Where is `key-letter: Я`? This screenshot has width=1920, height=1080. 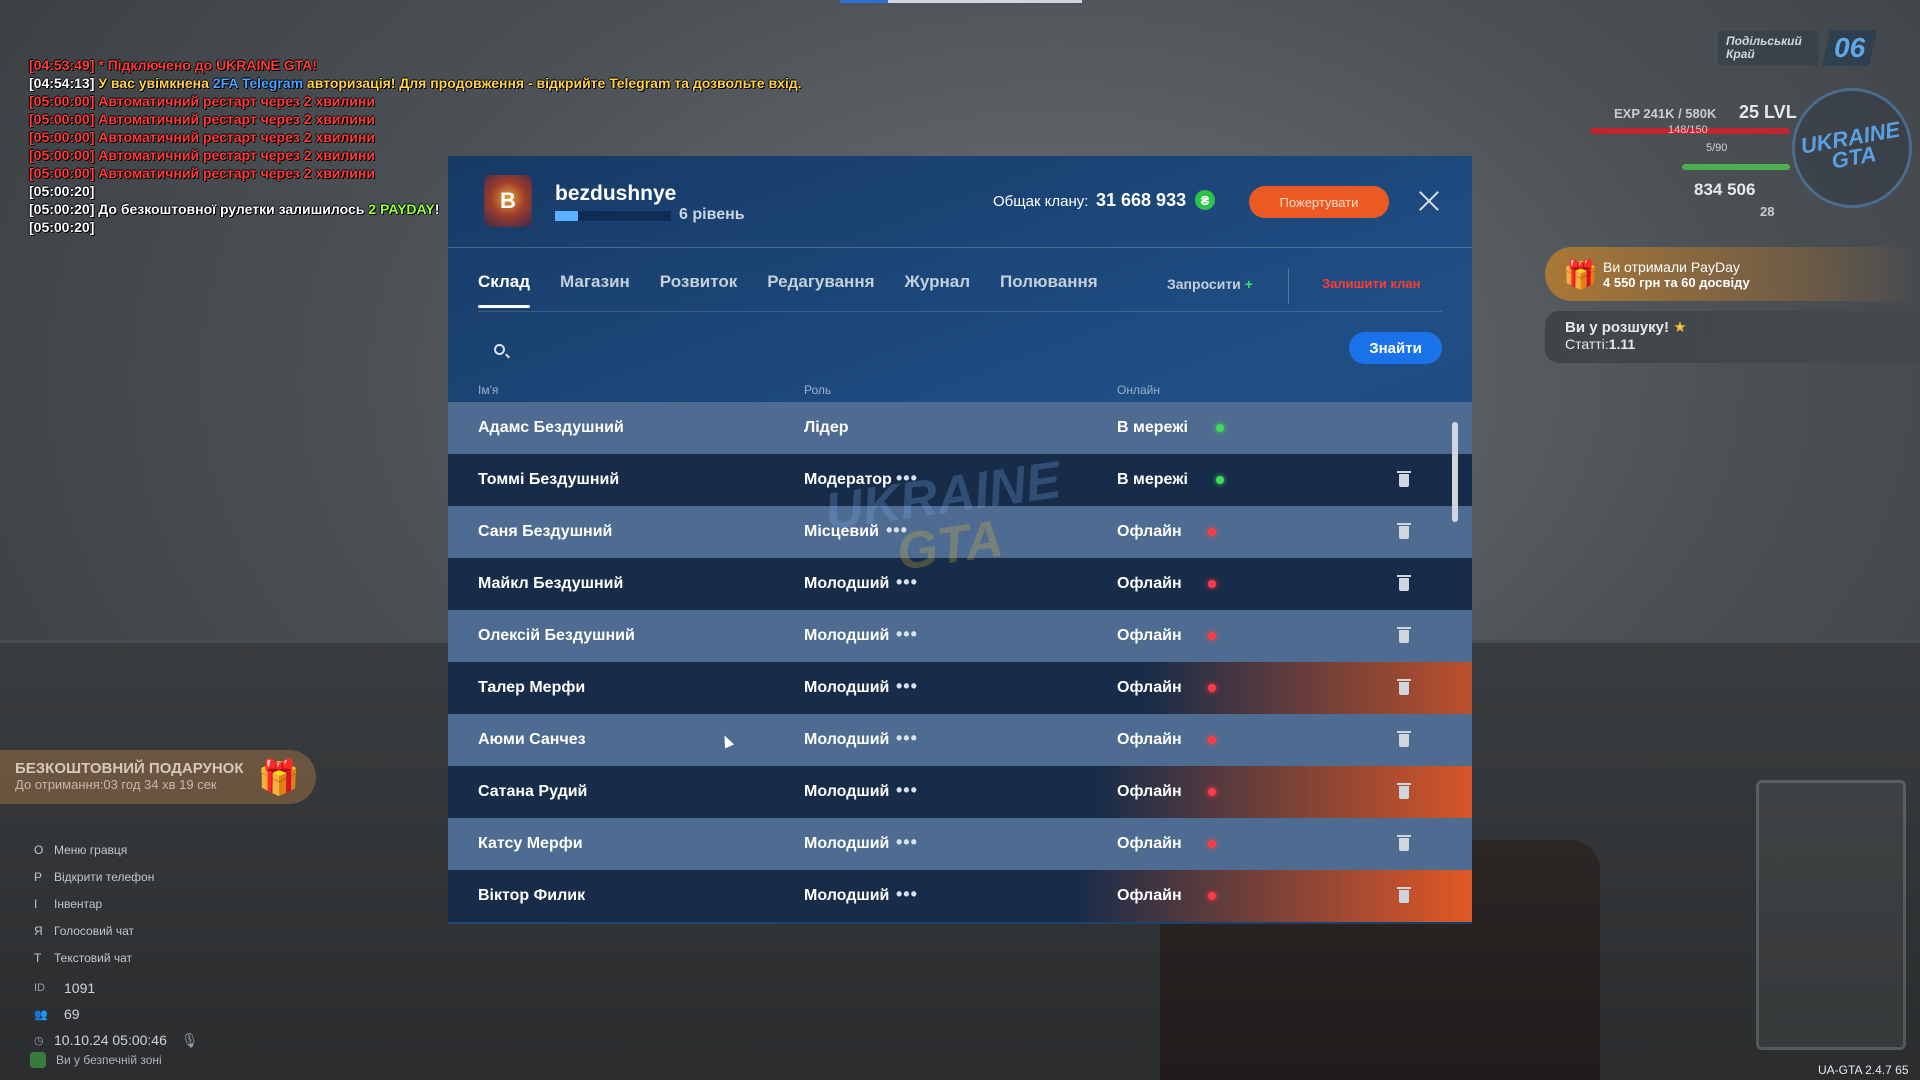 key-letter: Я is located at coordinates (38, 930).